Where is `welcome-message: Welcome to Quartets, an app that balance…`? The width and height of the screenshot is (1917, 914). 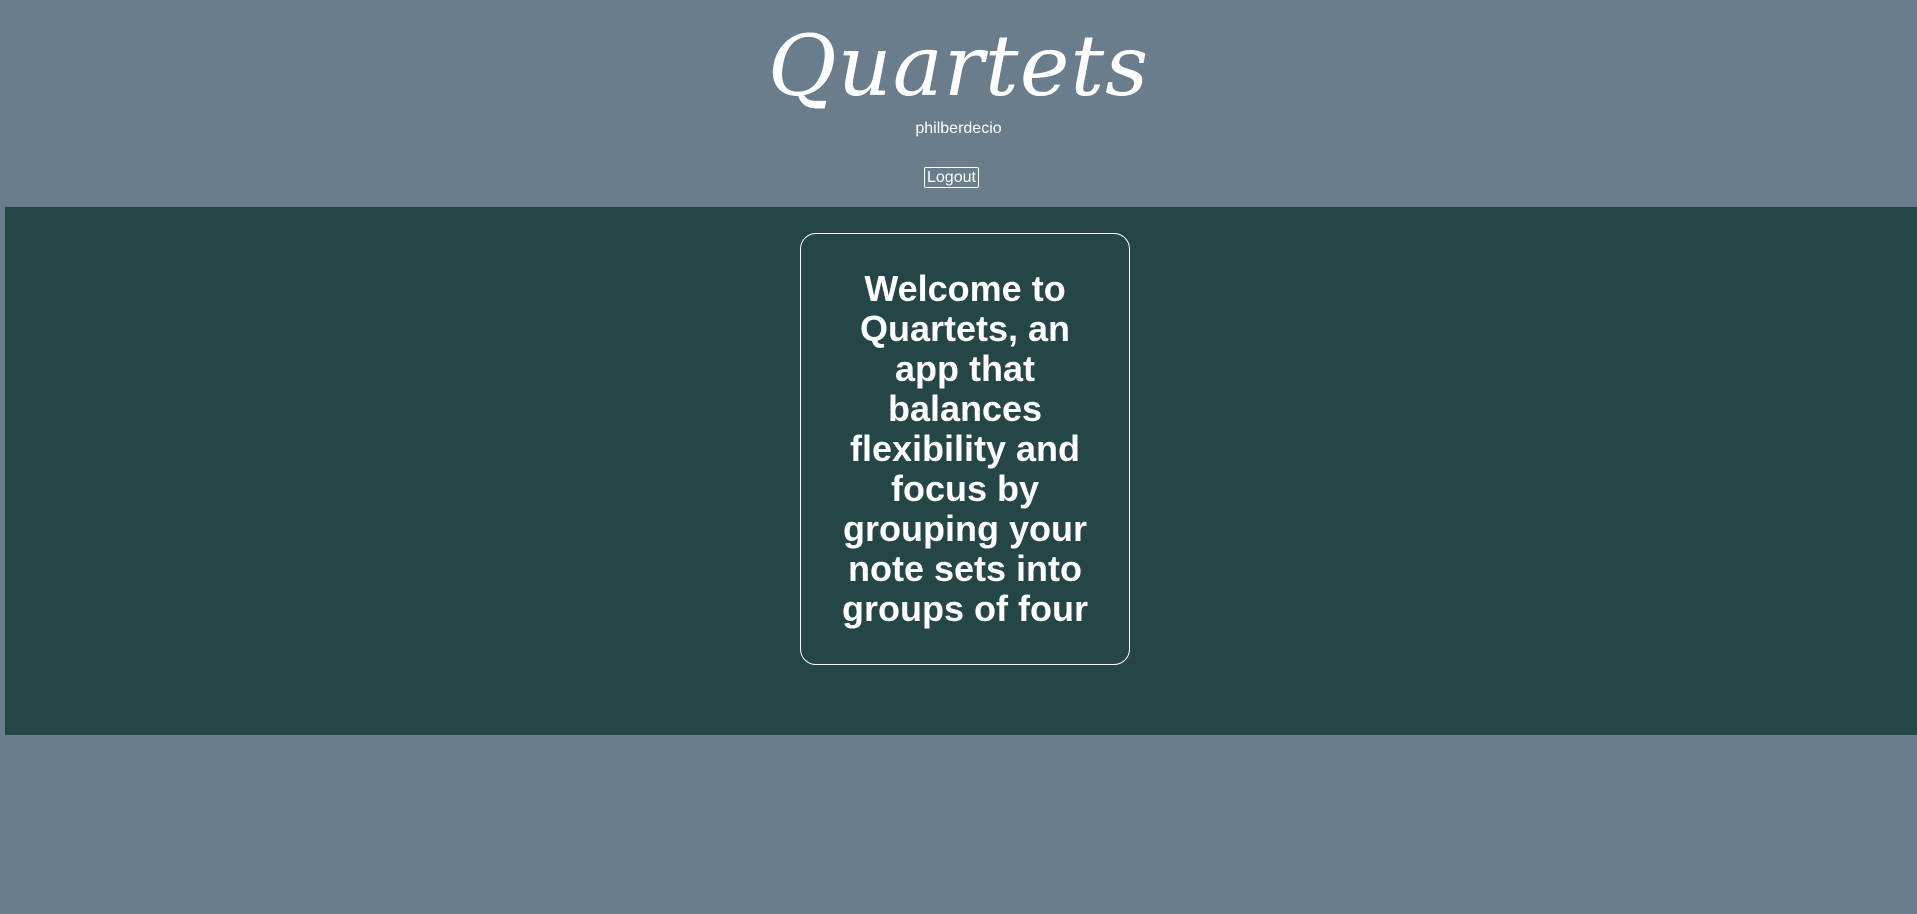
welcome-message: Welcome to Quartets, an app that balance… is located at coordinates (965, 448).